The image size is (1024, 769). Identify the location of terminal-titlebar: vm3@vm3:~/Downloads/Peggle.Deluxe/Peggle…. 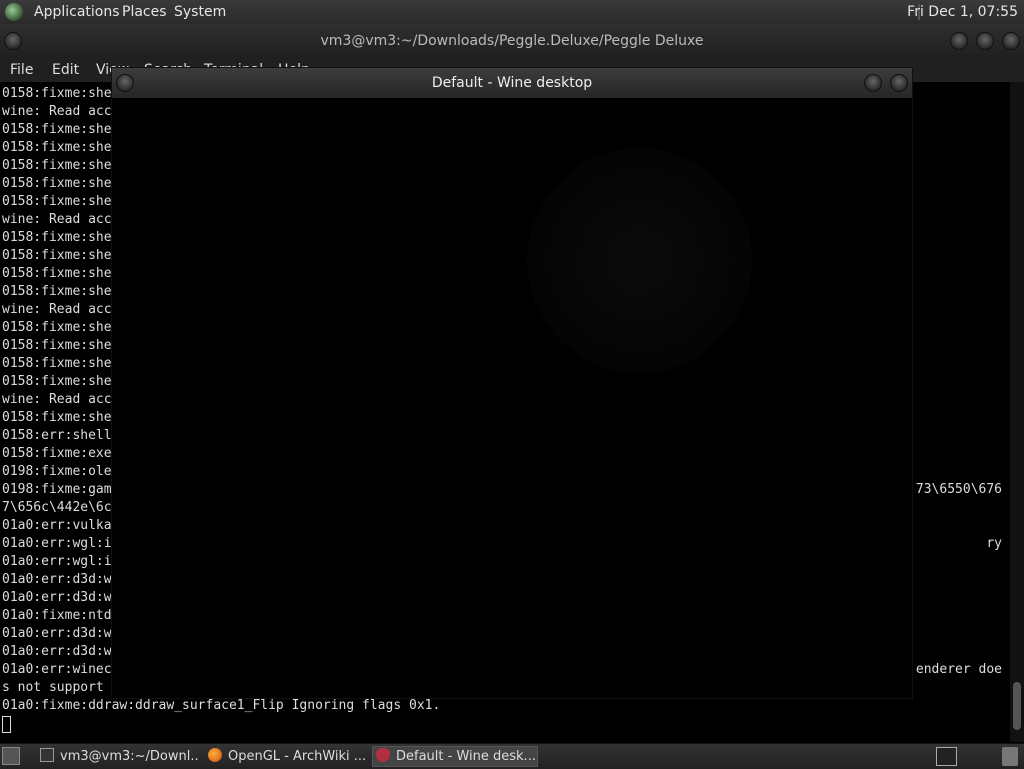
(512, 41).